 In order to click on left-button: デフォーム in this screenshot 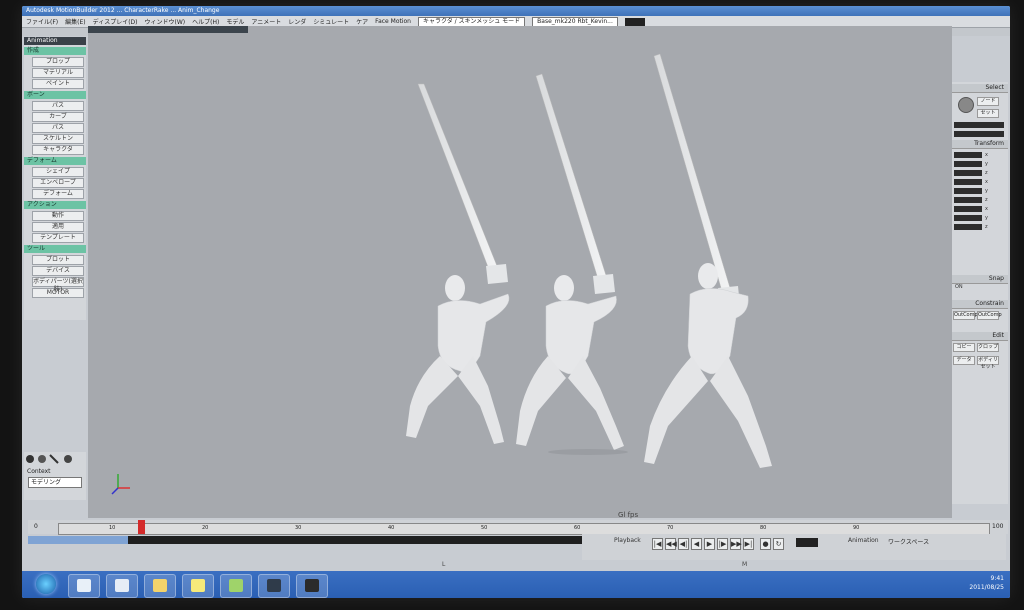, I will do `click(58, 194)`.